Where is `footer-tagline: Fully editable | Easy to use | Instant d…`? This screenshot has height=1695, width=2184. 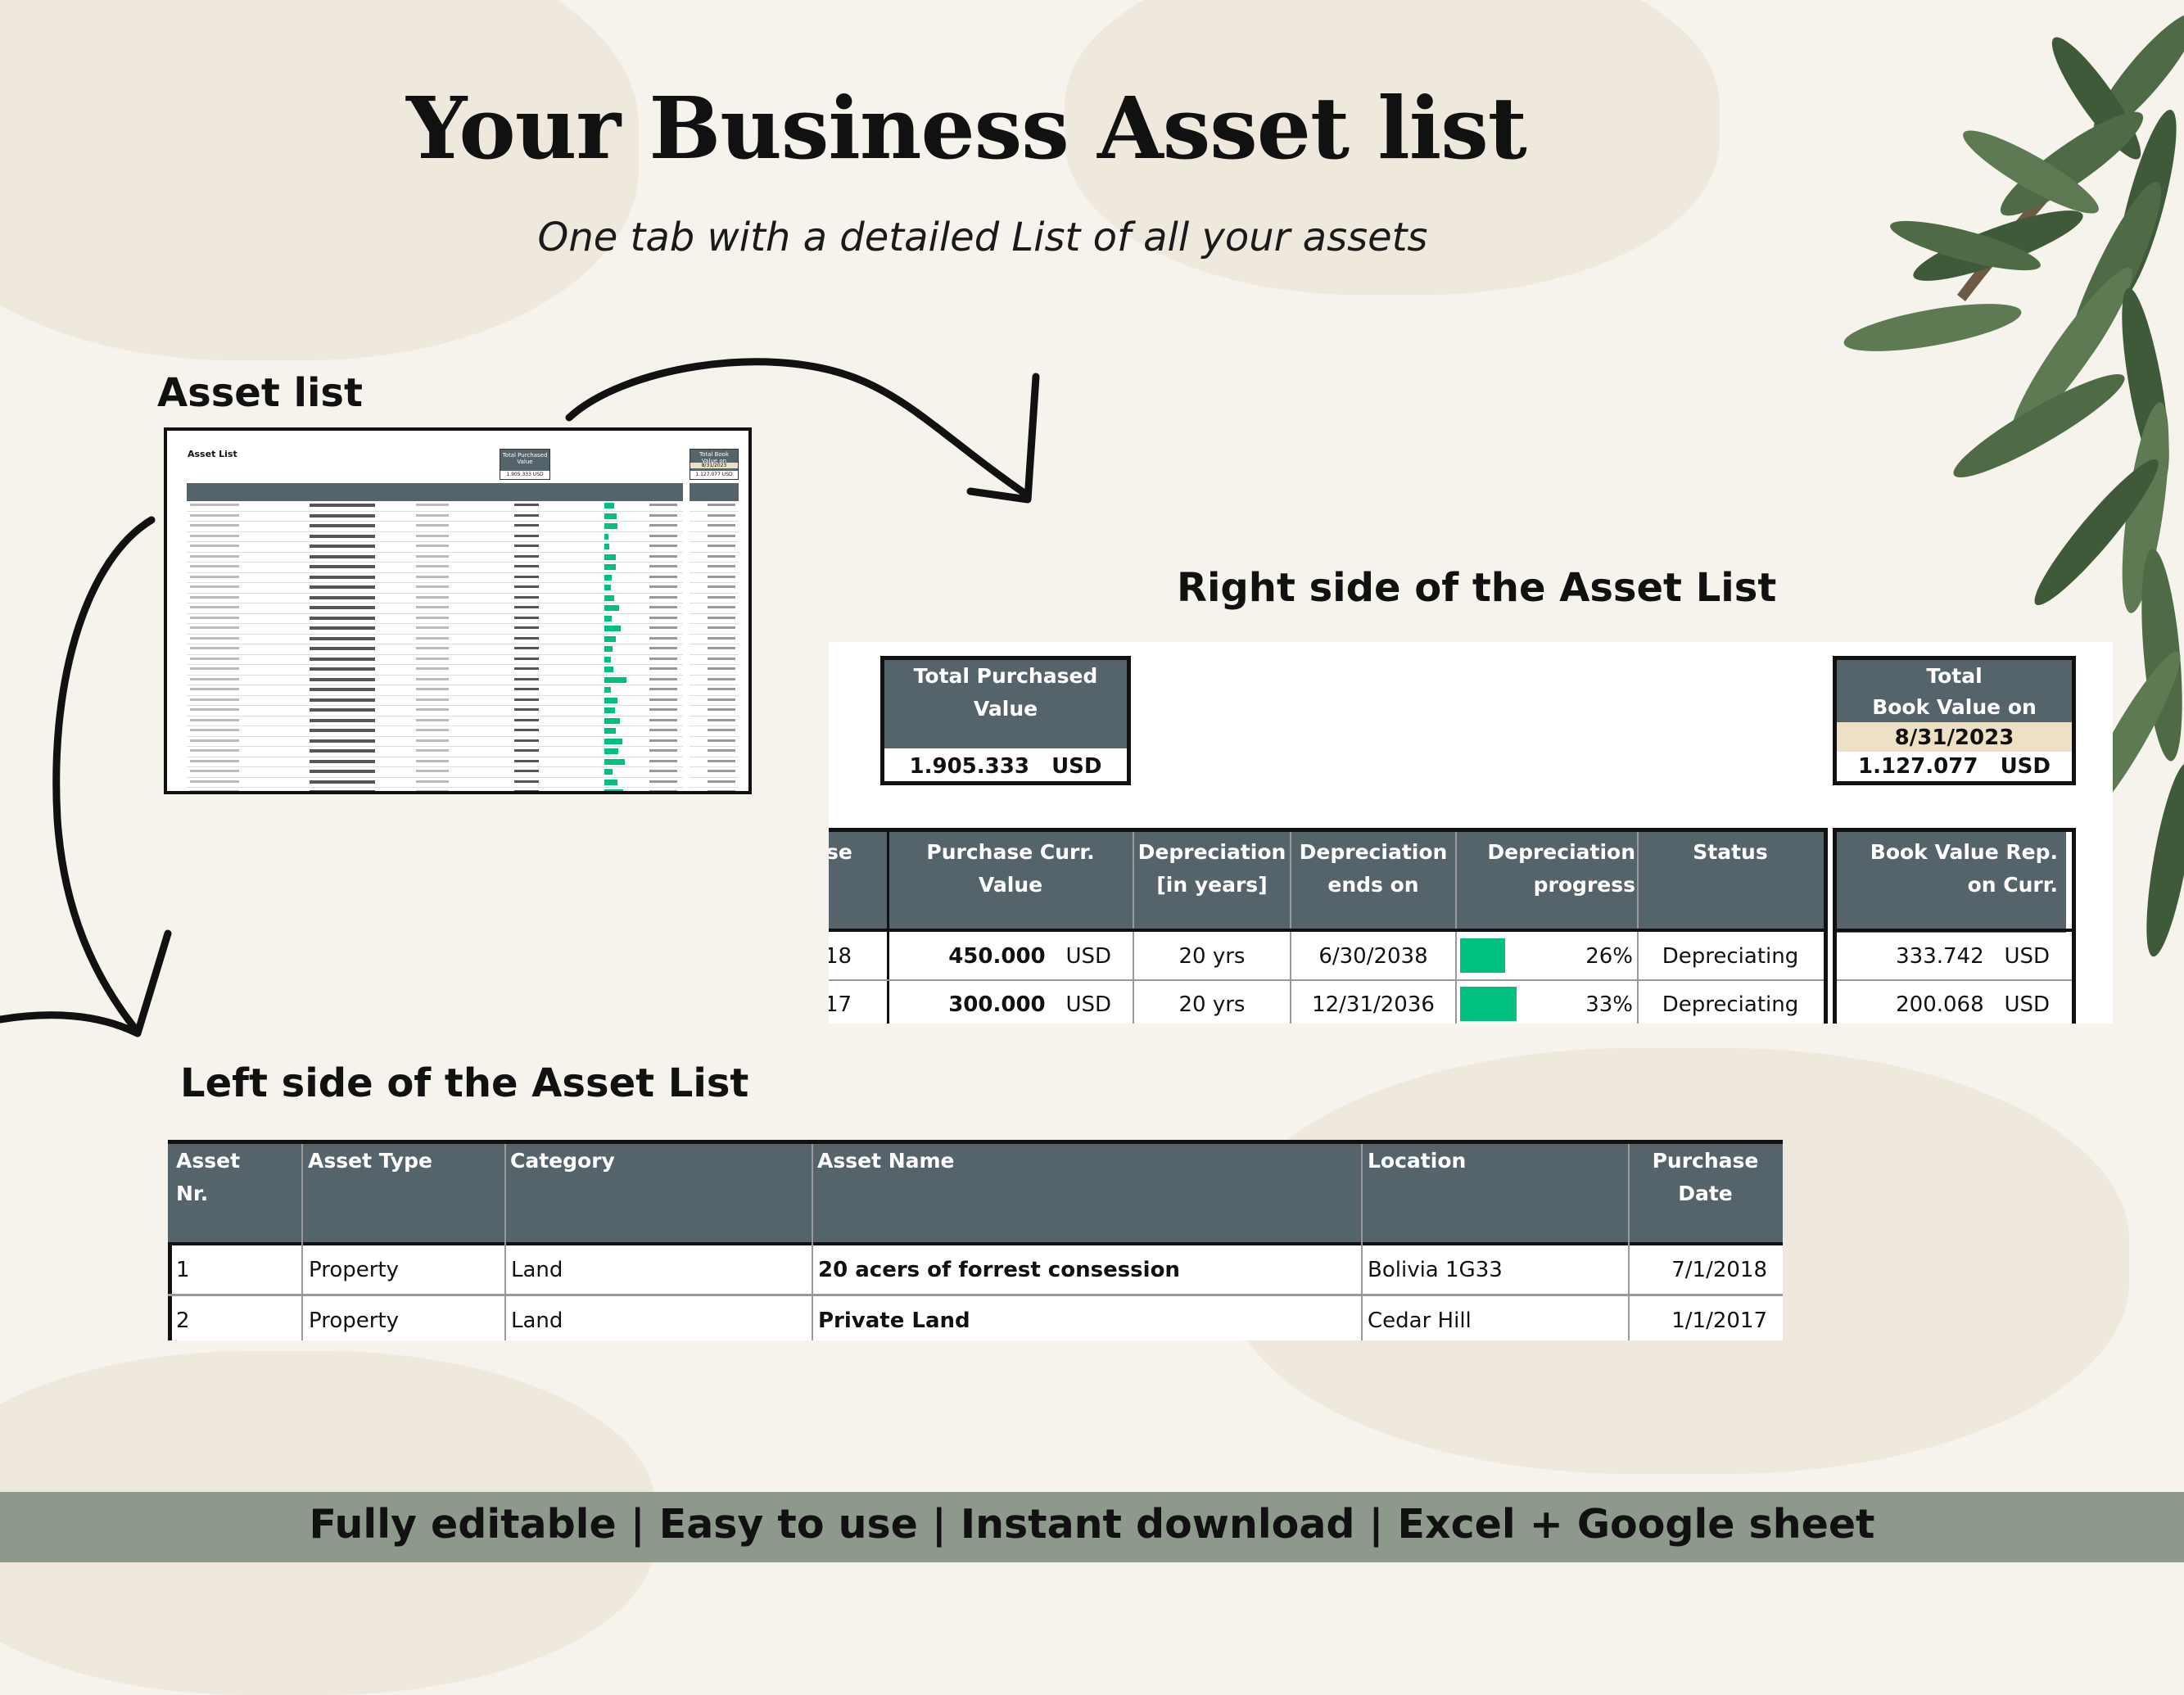
footer-tagline: Fully editable | Easy to use | Instant d… is located at coordinates (1092, 1524).